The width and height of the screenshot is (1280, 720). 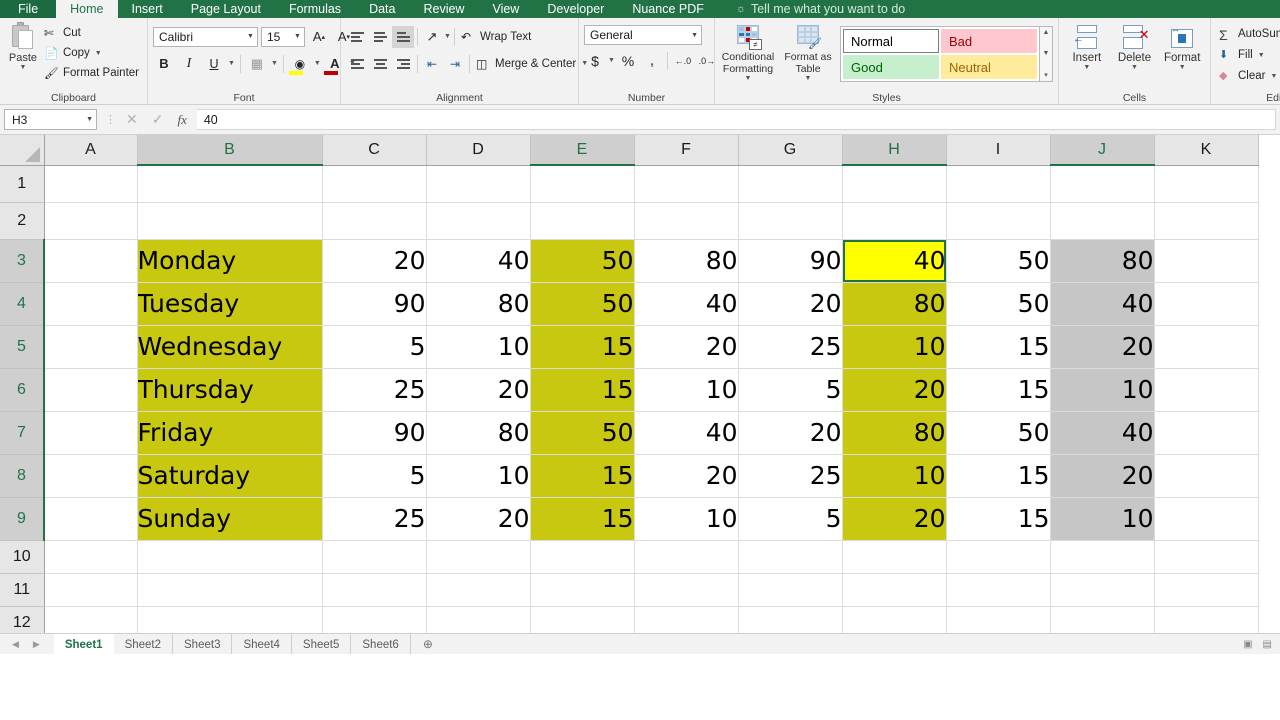 I want to click on row-header-5: 5, so click(x=22, y=347).